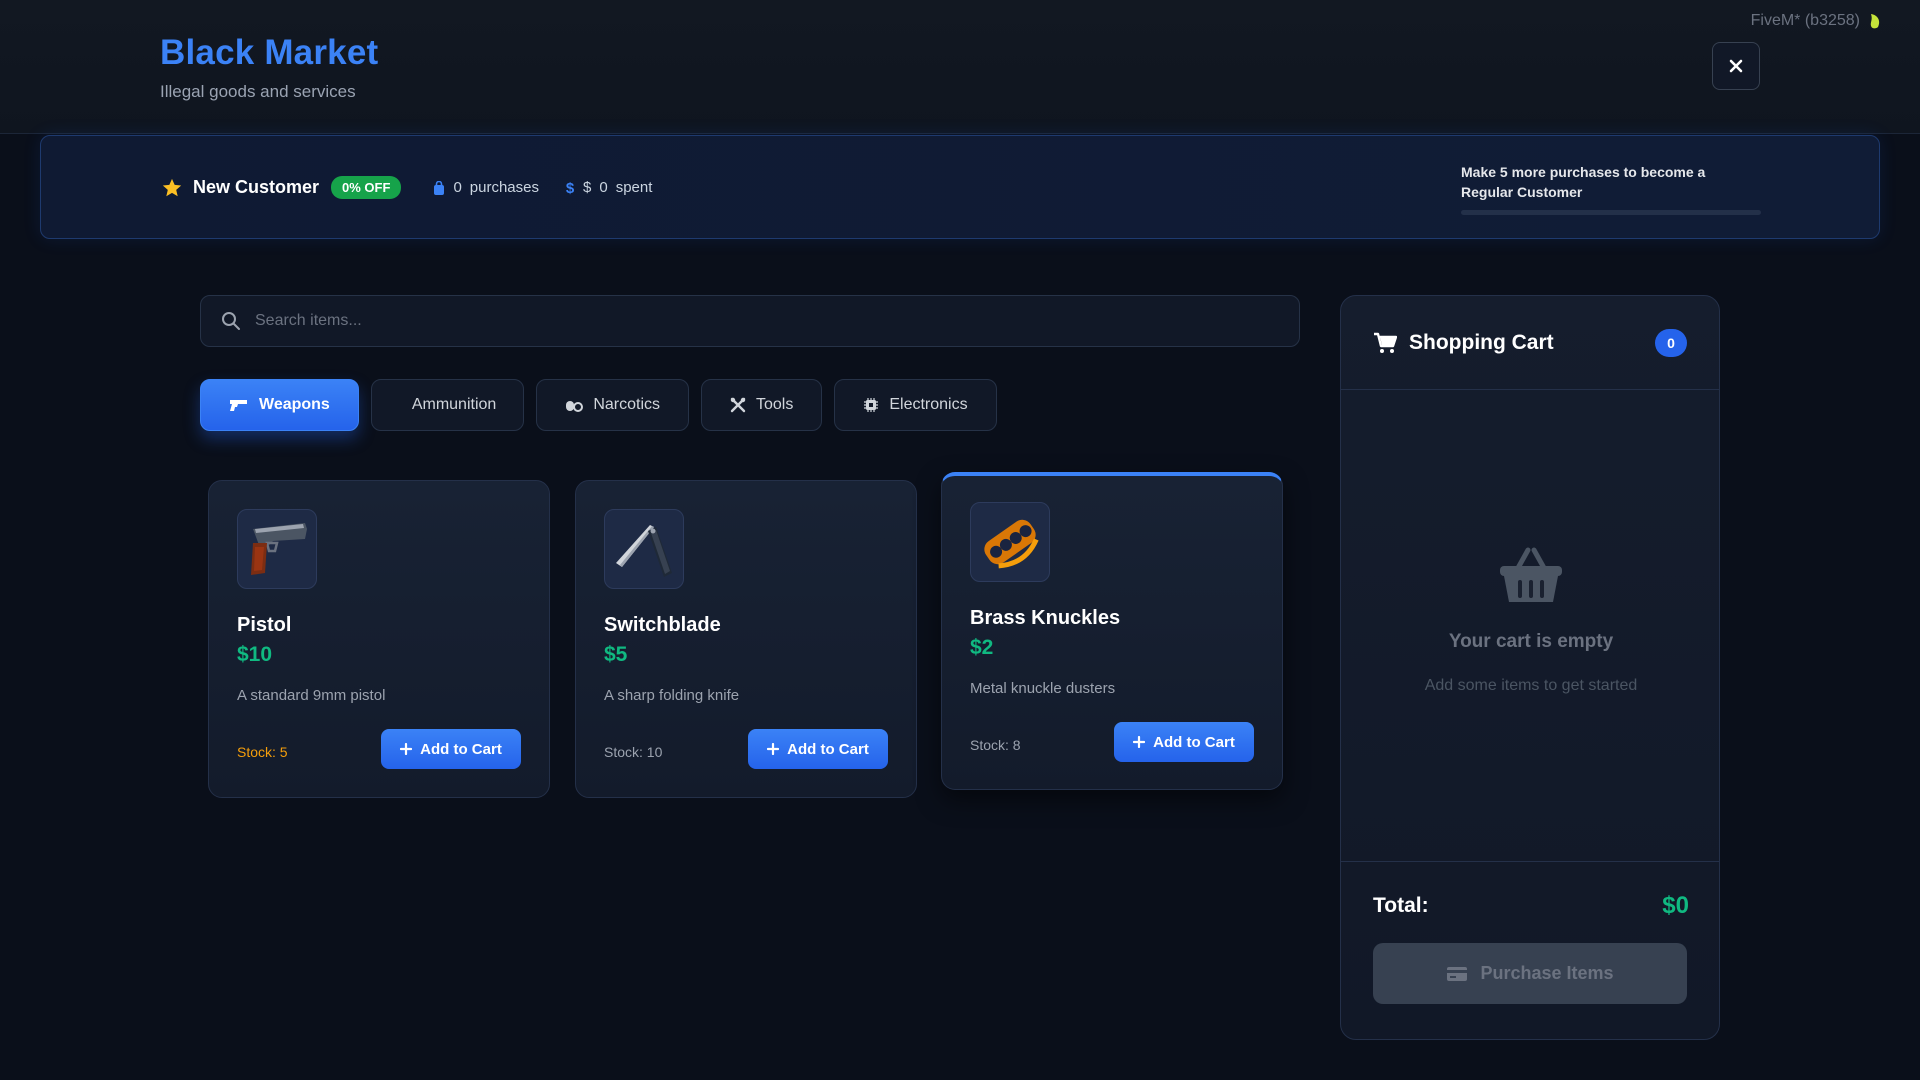  I want to click on item-description: A standard 9mm pistol, so click(311, 695).